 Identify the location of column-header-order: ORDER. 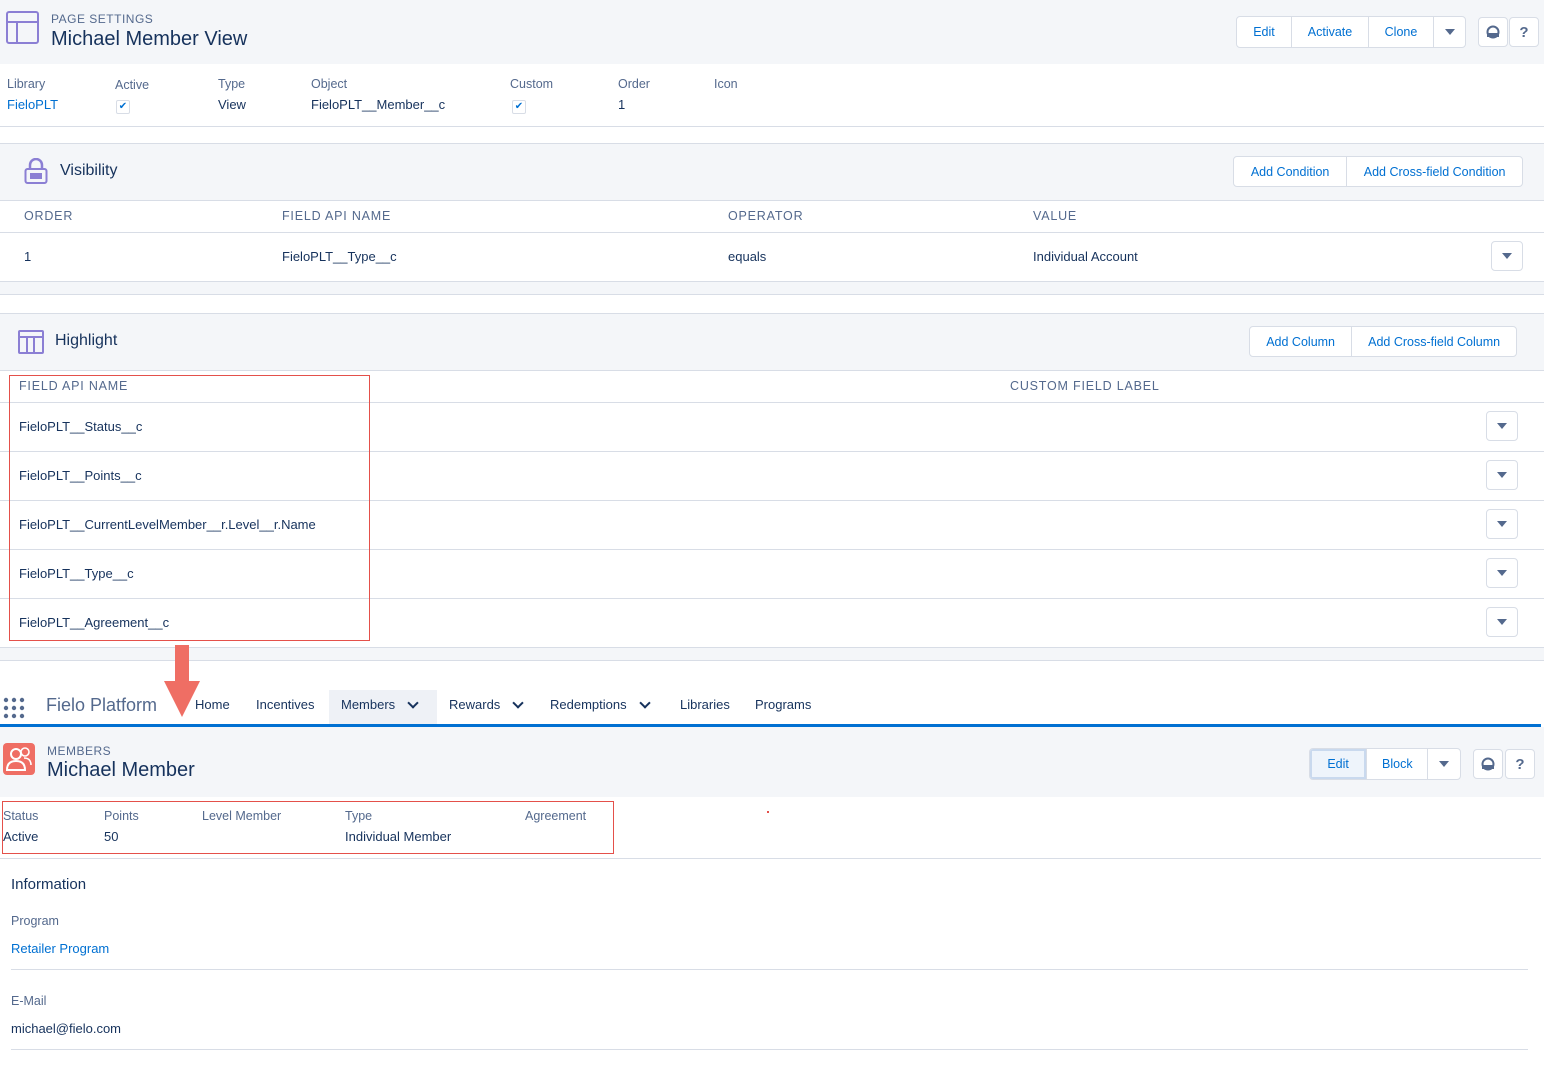
(49, 216).